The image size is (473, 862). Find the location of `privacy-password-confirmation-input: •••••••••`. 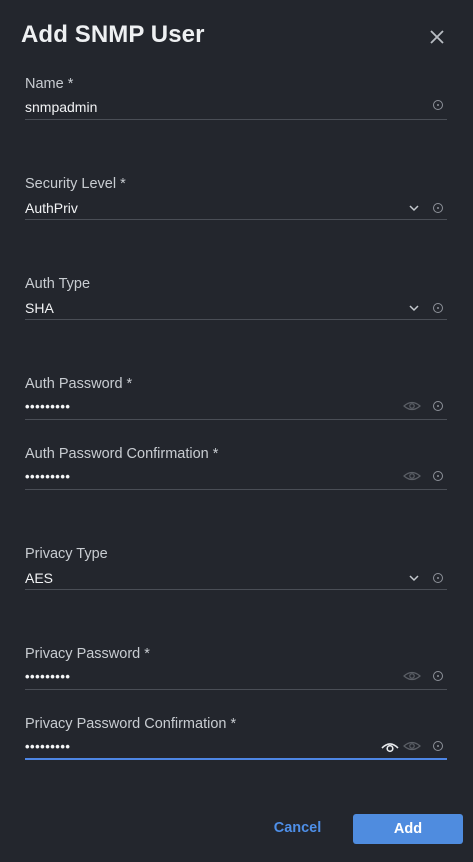

privacy-password-confirmation-input: ••••••••• is located at coordinates (47, 746).